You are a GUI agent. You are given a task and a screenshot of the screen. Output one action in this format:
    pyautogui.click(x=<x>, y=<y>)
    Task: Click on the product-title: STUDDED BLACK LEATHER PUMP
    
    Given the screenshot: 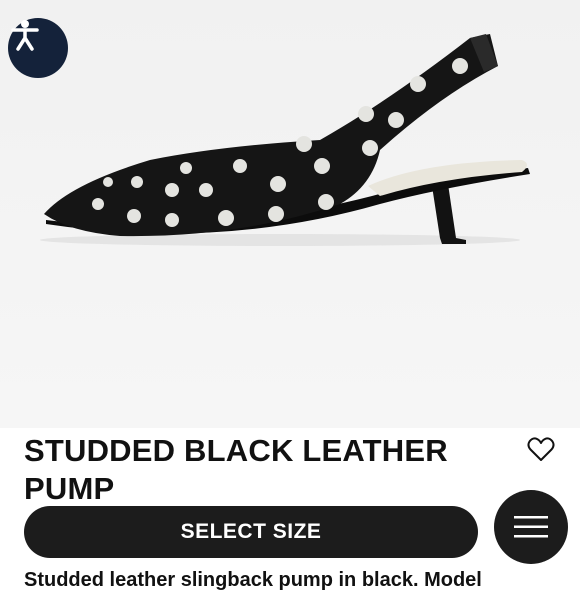 What is the action you would take?
    pyautogui.click(x=236, y=469)
    